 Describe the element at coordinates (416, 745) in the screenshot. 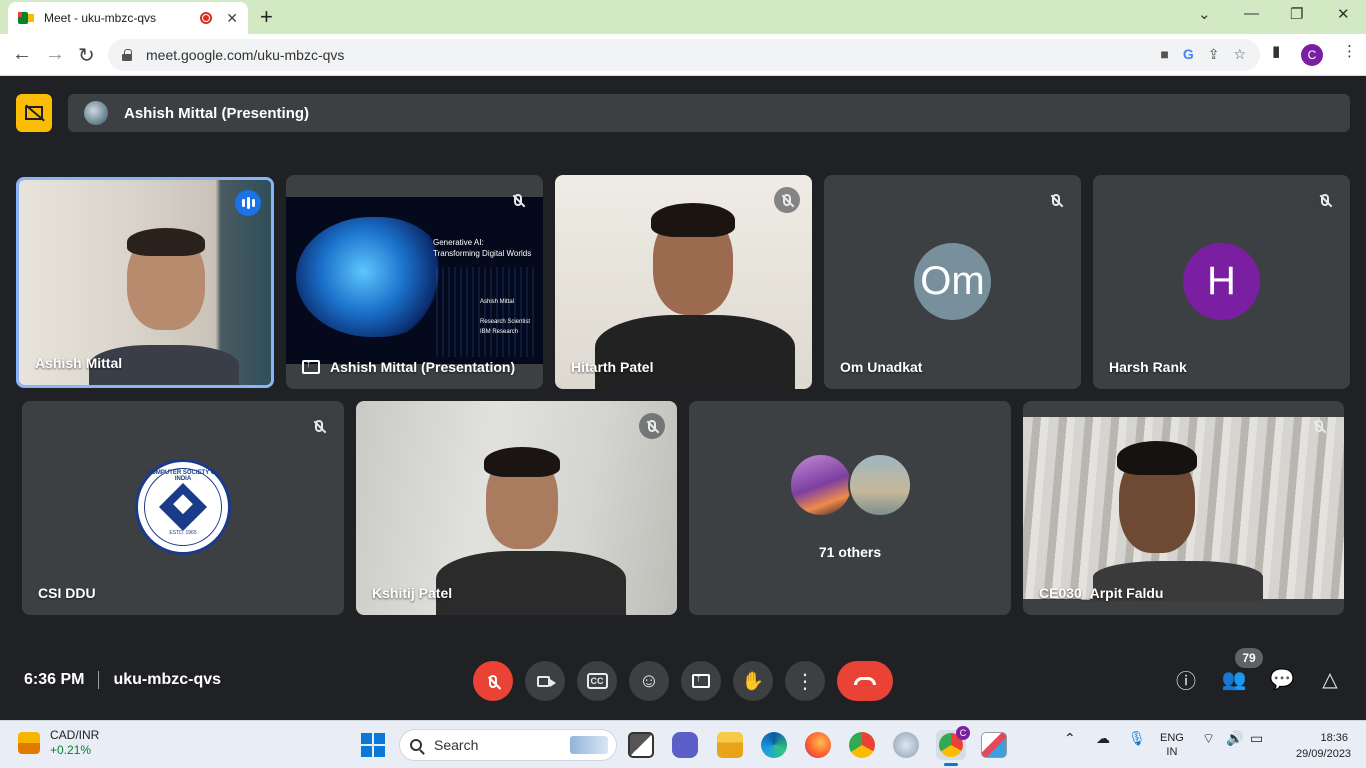

I see `search-icon` at that location.